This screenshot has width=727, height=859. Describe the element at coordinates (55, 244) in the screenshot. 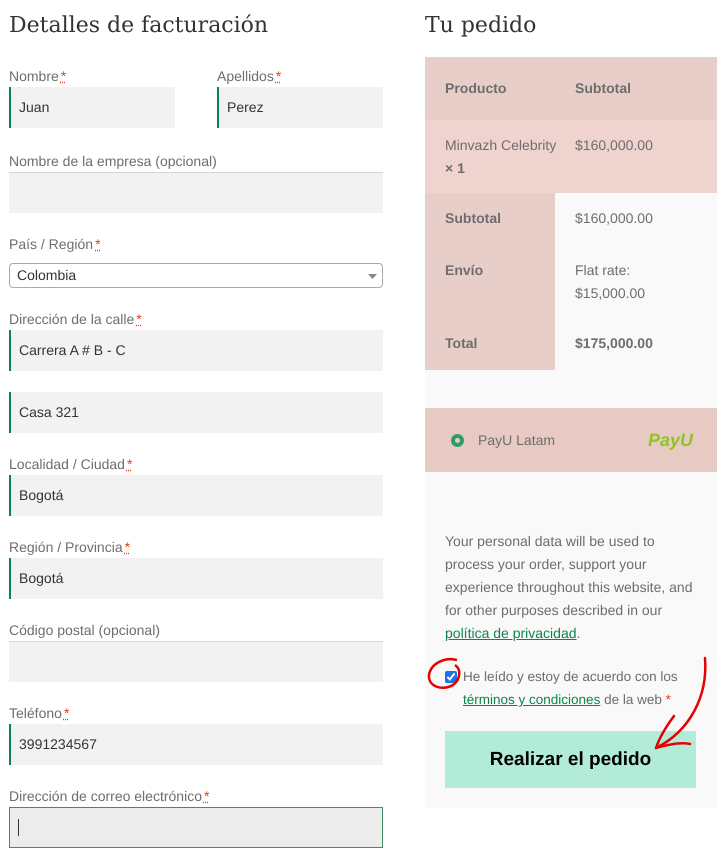

I see `field-label: País / Región*` at that location.